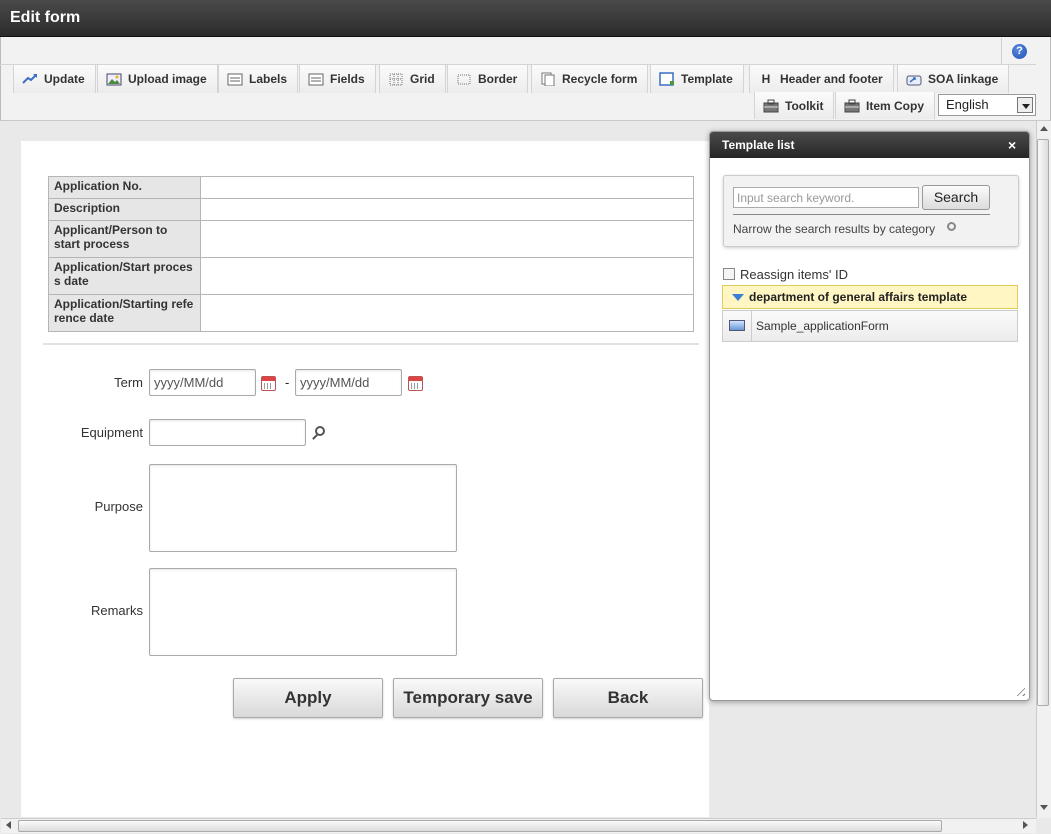  Describe the element at coordinates (396, 79) in the screenshot. I see `grid-icon` at that location.